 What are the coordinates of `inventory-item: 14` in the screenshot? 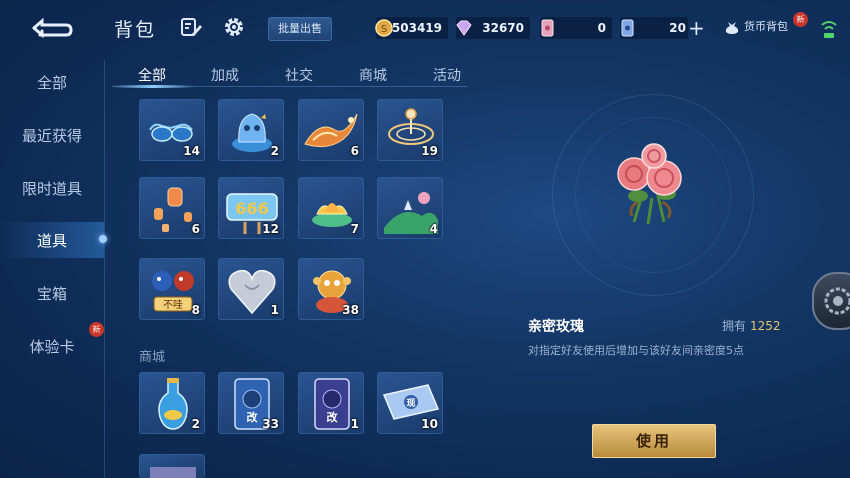 It's located at (172, 130).